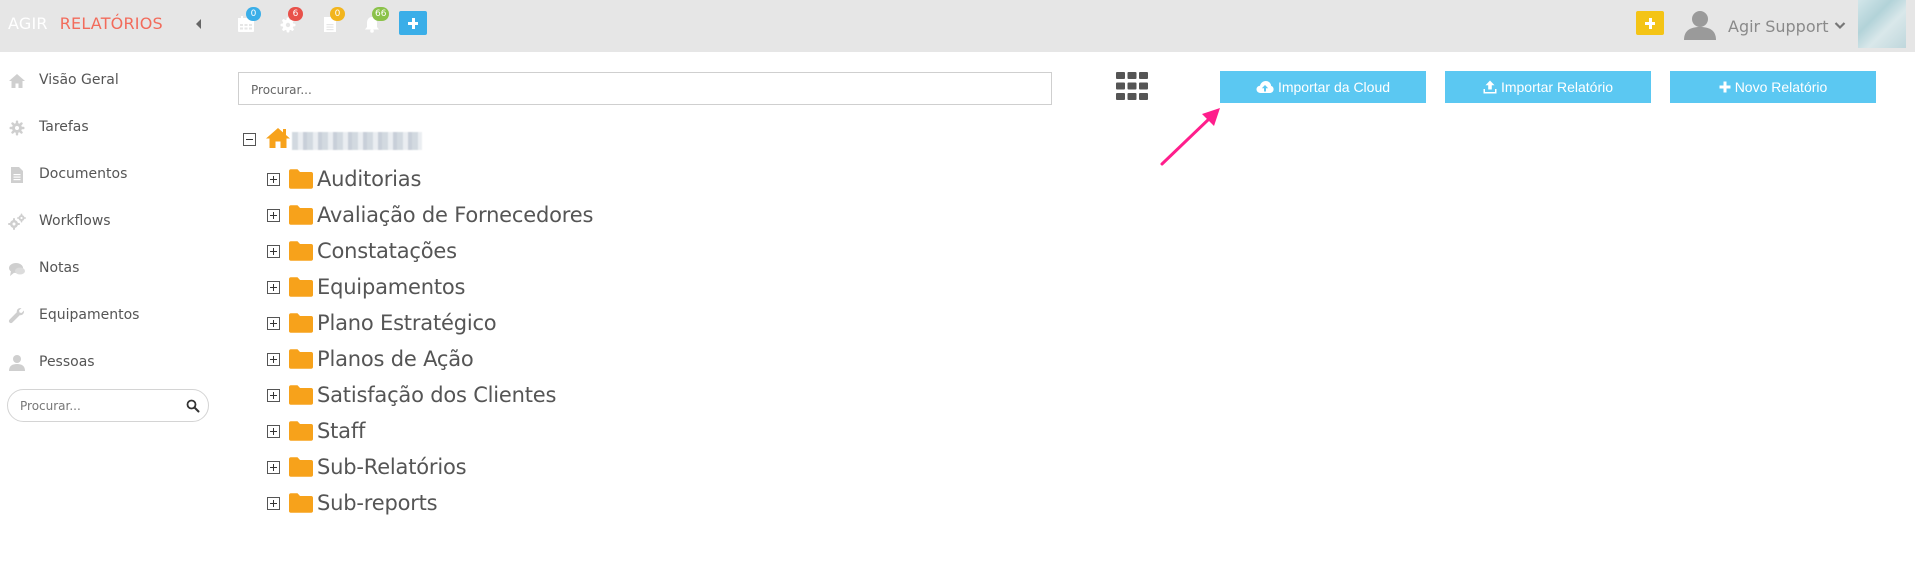 The image size is (1915, 578). What do you see at coordinates (290, 21) in the screenshot?
I see `gear-icon: 6` at bounding box center [290, 21].